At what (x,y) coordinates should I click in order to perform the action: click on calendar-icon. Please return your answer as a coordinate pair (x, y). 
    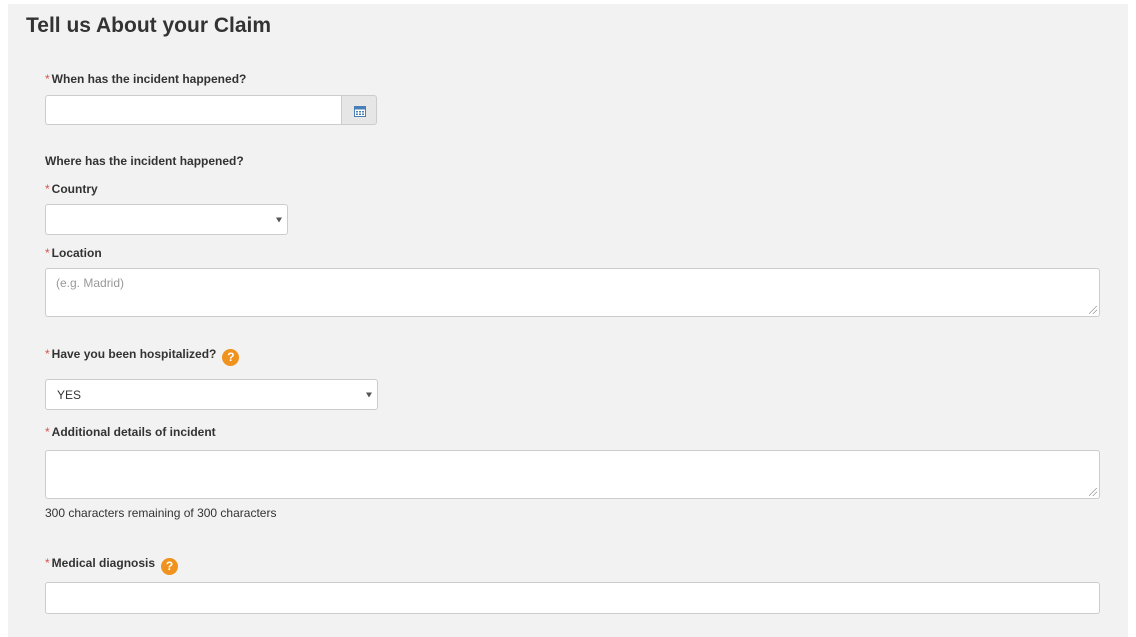
    Looking at the image, I should click on (360, 111).